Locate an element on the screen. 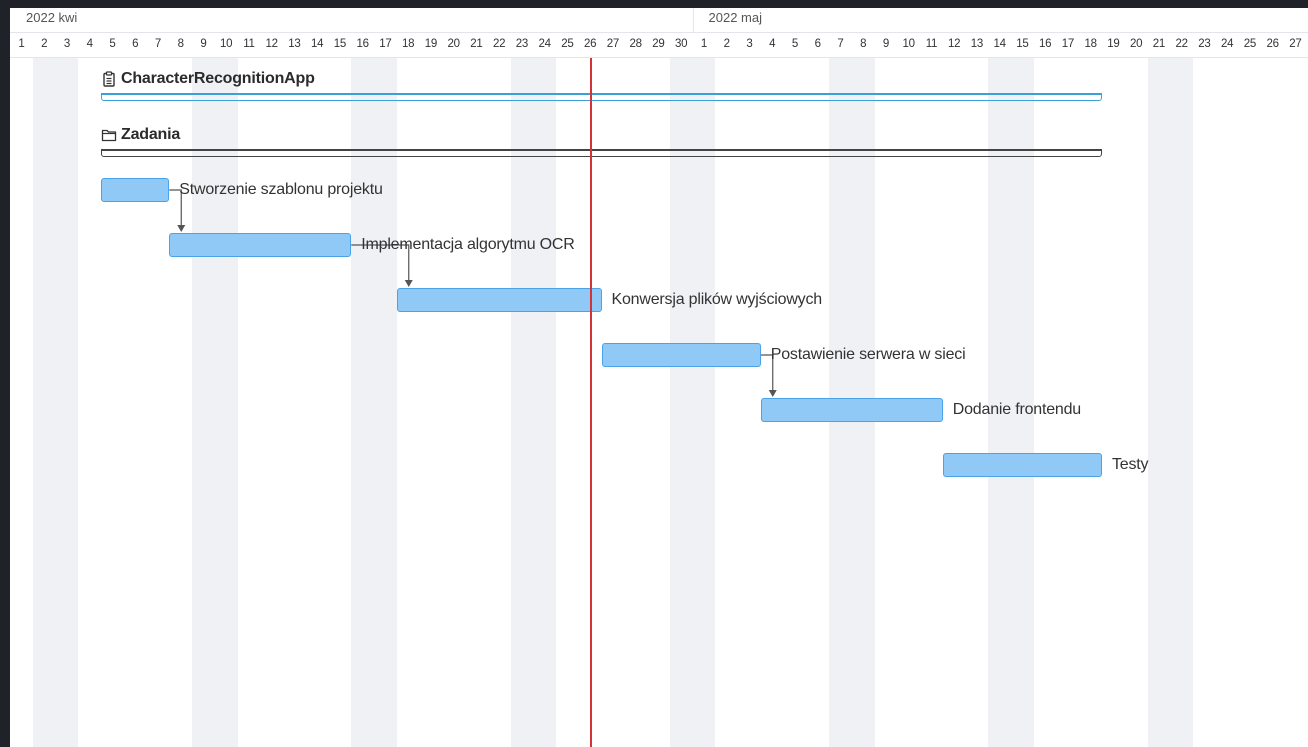 Image resolution: width=1308 pixels, height=747 pixels. task-label: Implementacja algorytmu OCR is located at coordinates (468, 244).